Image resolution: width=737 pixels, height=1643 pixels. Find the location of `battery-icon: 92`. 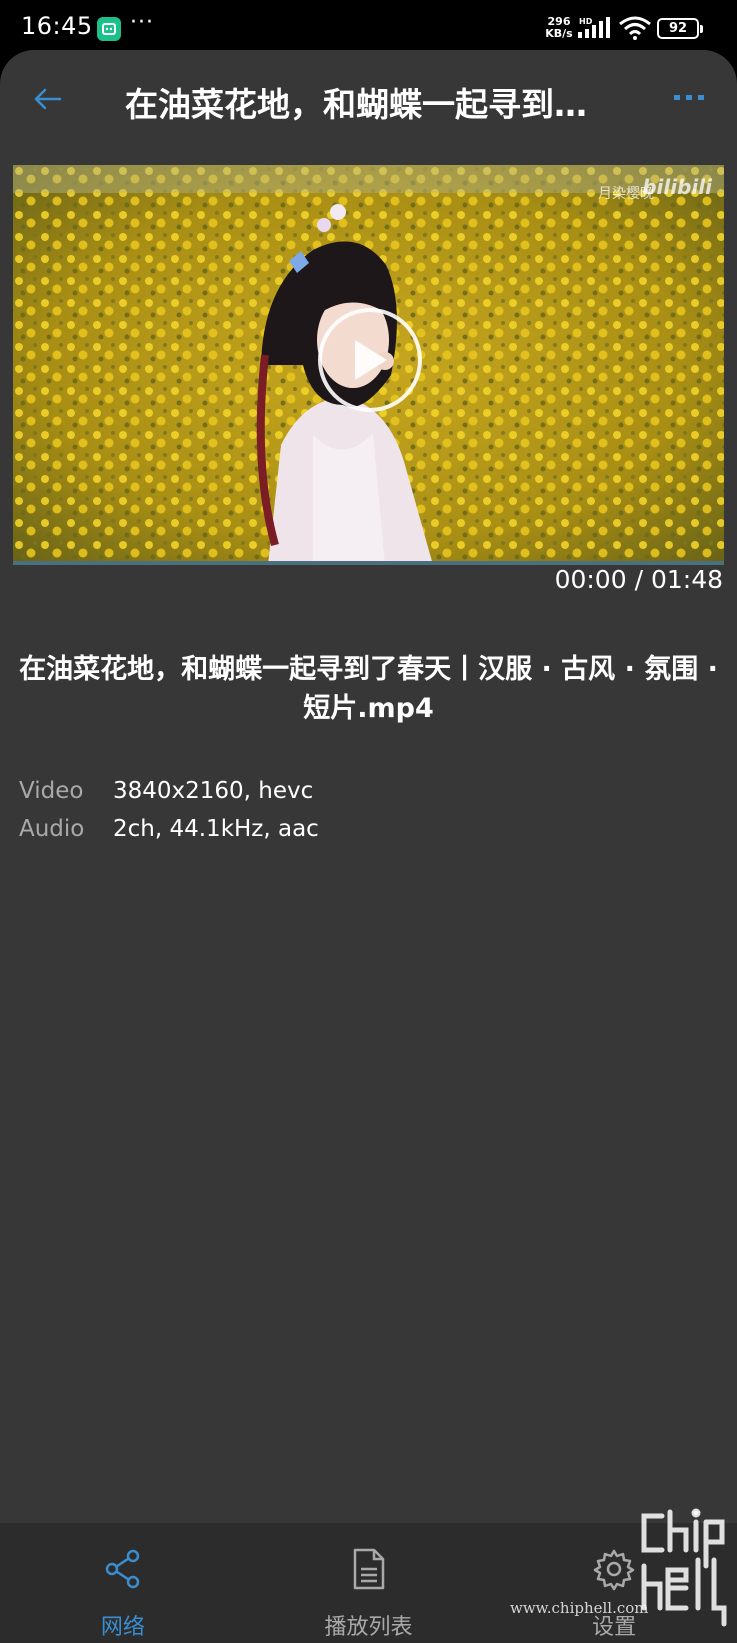

battery-icon: 92 is located at coordinates (680, 28).